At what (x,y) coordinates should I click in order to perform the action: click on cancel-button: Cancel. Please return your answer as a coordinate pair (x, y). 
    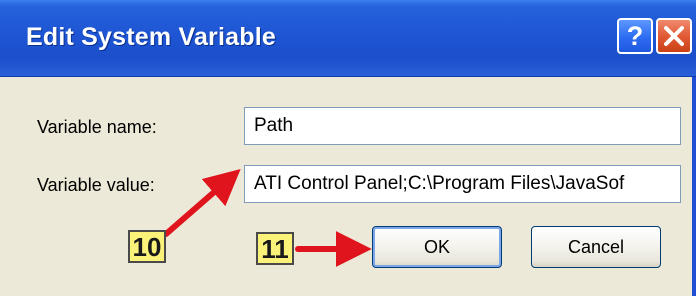
    Looking at the image, I should click on (596, 247).